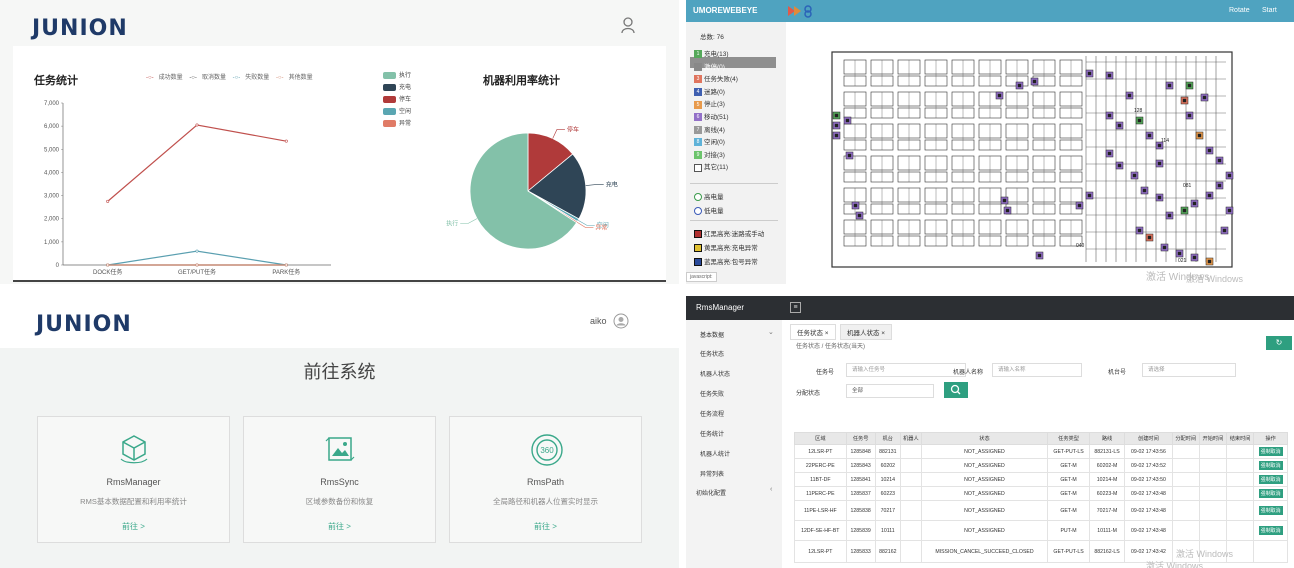 Image resolution: width=1294 pixels, height=568 pixels. What do you see at coordinates (711, 116) in the screenshot?
I see `status-filter-item: 6 移动(51)` at bounding box center [711, 116].